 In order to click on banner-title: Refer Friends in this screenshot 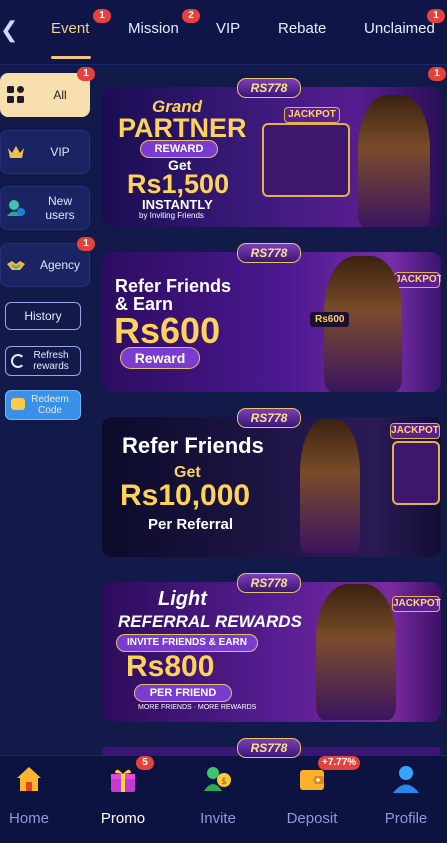, I will do `click(193, 445)`.